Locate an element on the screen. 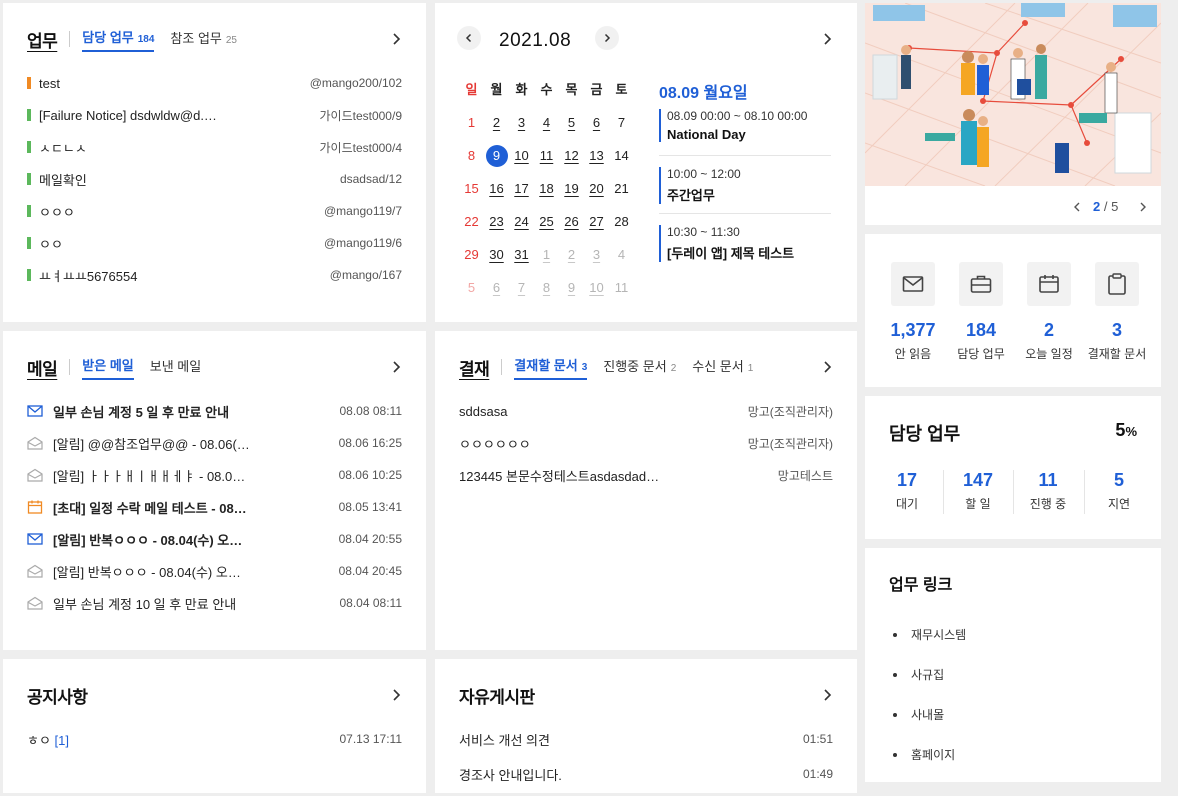 The image size is (1178, 796). tab-cc-tasks: 참조 업무 25 is located at coordinates (203, 39).